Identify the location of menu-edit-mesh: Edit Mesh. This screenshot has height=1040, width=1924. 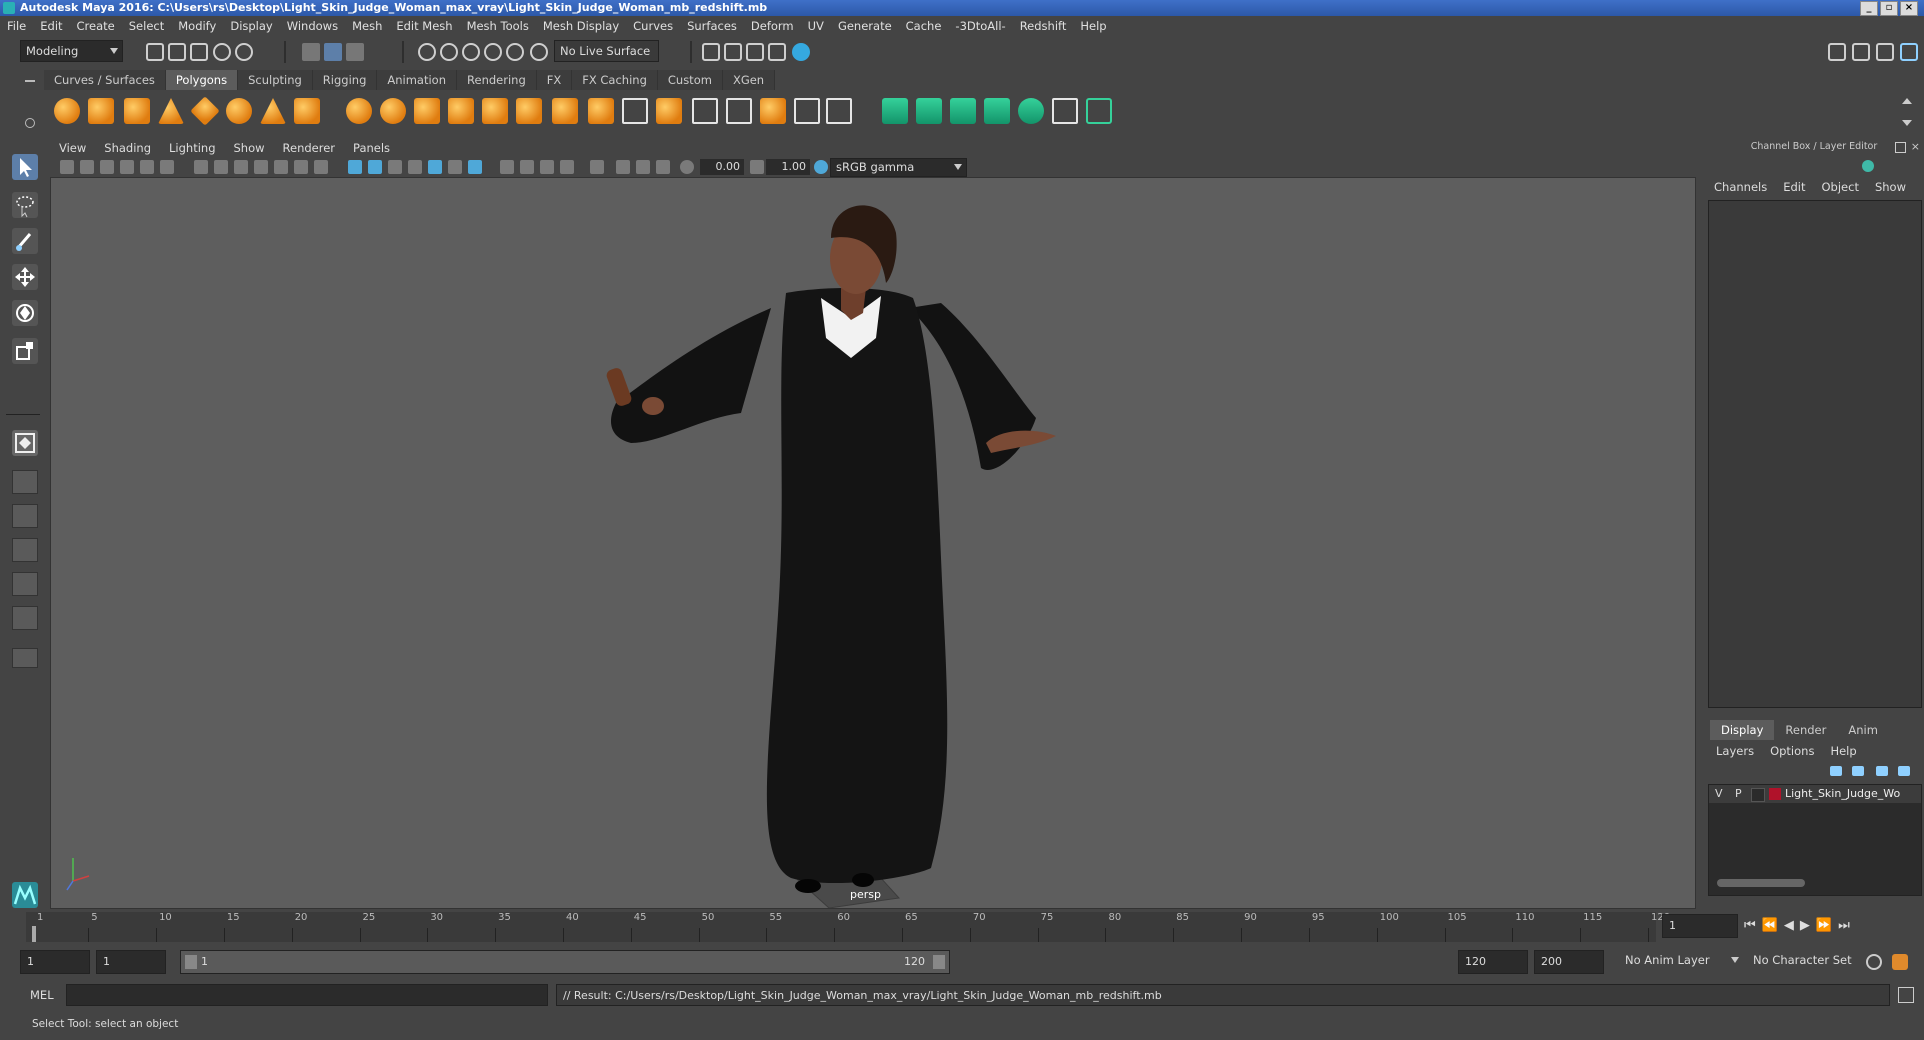
(424, 26).